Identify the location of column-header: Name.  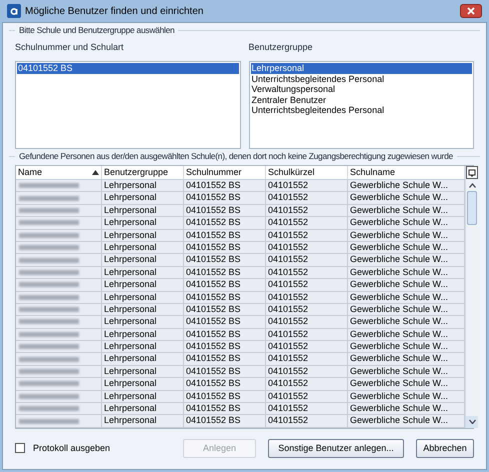
(59, 172).